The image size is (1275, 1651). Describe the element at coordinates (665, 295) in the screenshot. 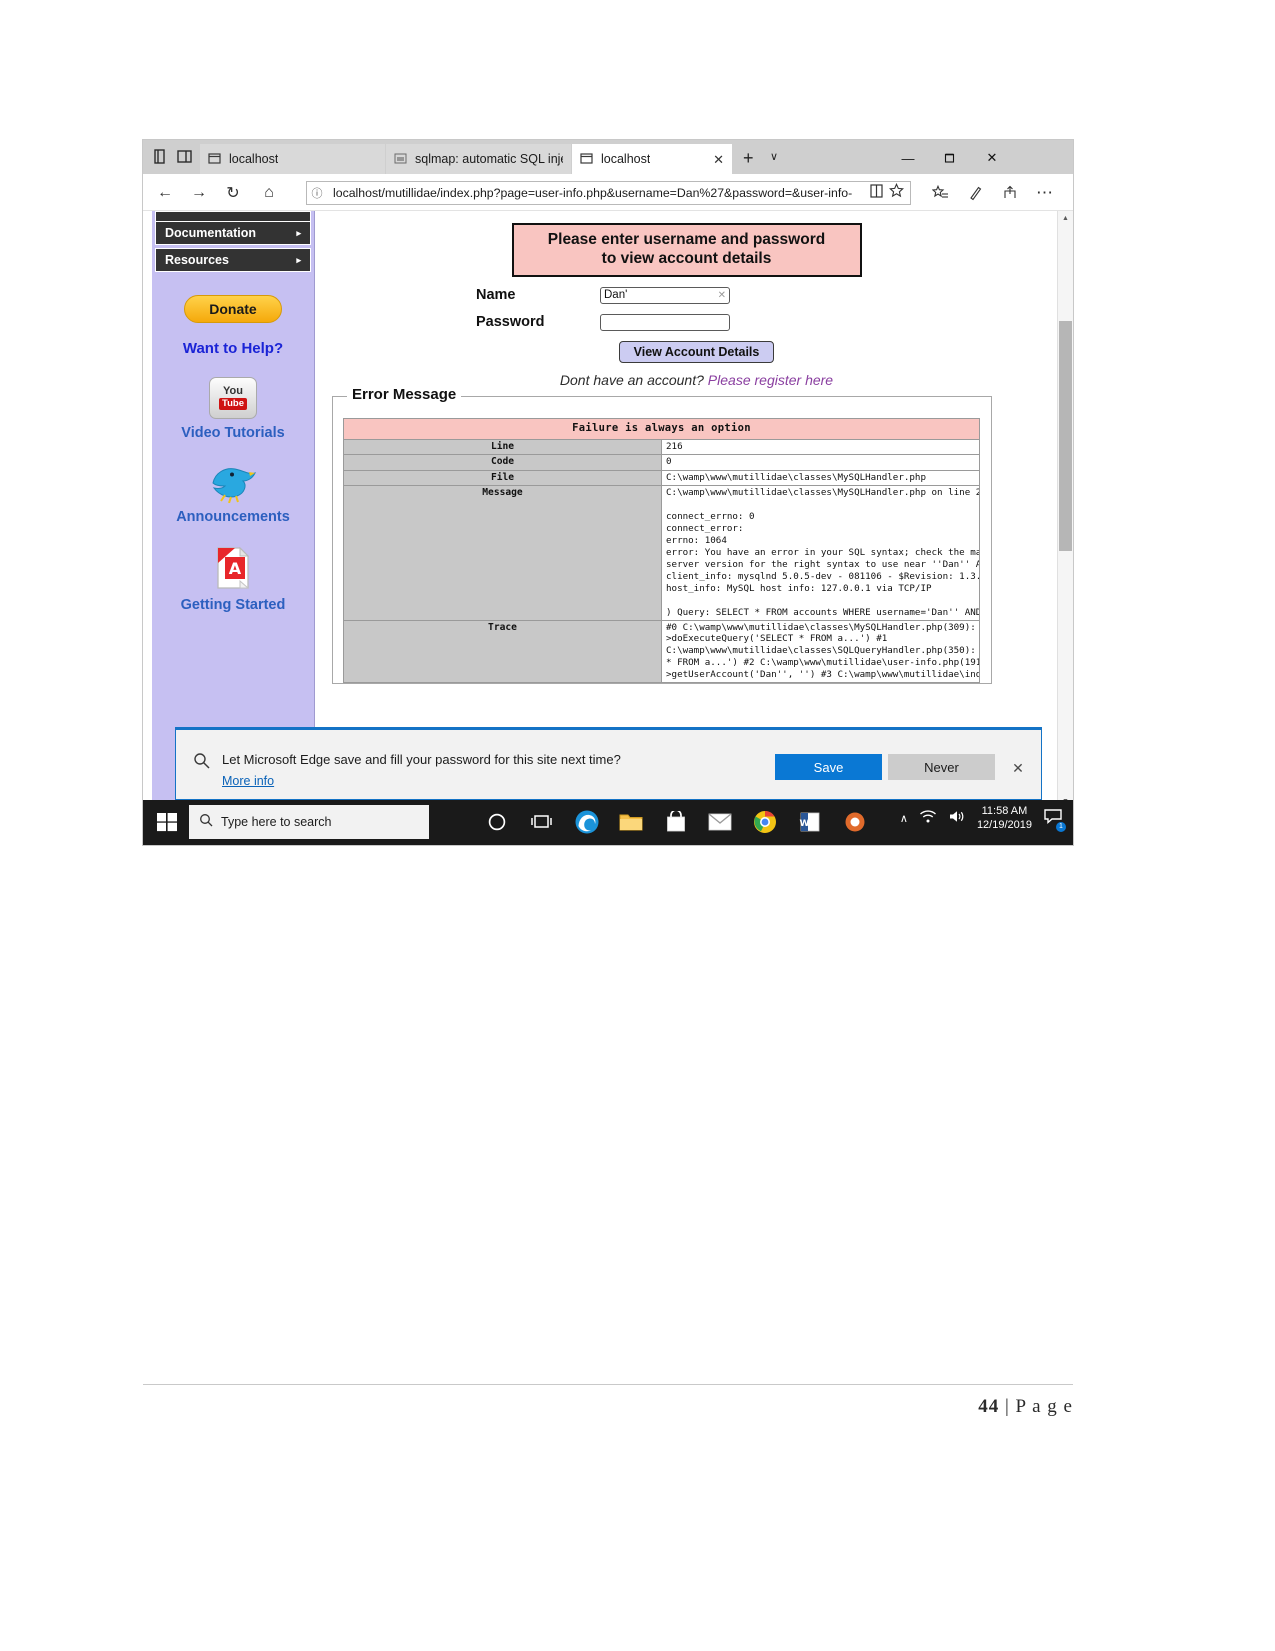

I see `name-input: Dan' ✕` at that location.